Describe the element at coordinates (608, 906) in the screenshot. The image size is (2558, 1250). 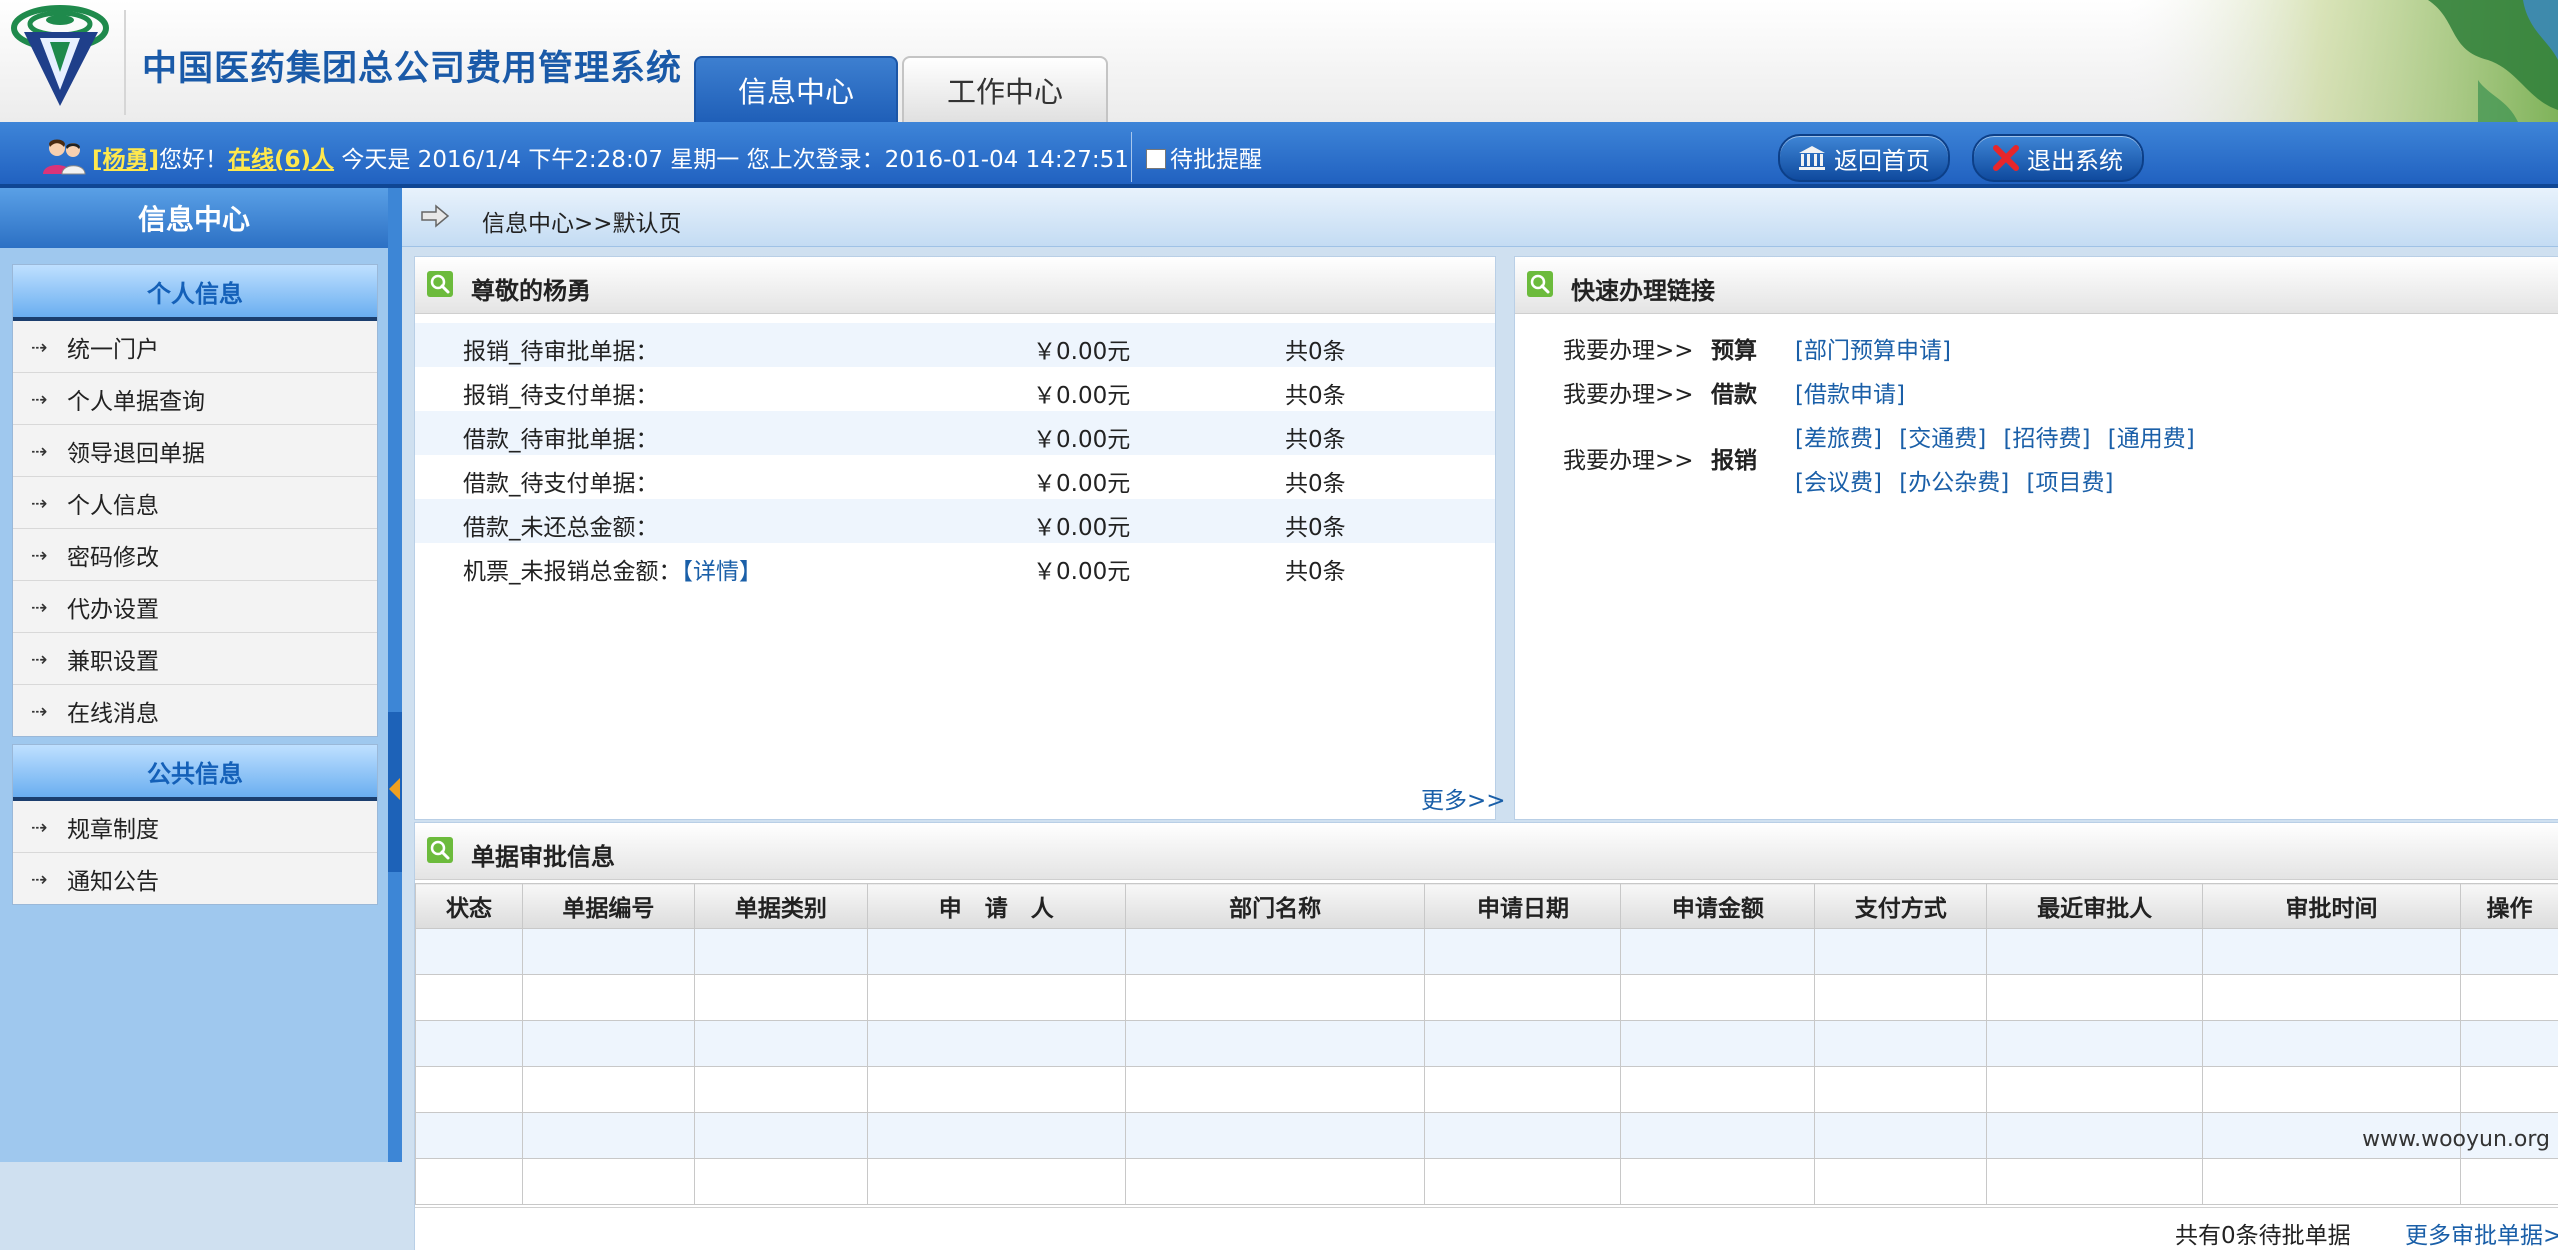
I see `column-header: 单据编号` at that location.